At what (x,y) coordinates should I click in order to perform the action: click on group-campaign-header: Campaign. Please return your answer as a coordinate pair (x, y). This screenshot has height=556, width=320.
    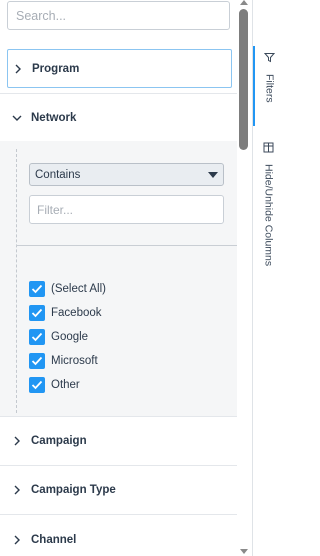
    Looking at the image, I should click on (118, 441).